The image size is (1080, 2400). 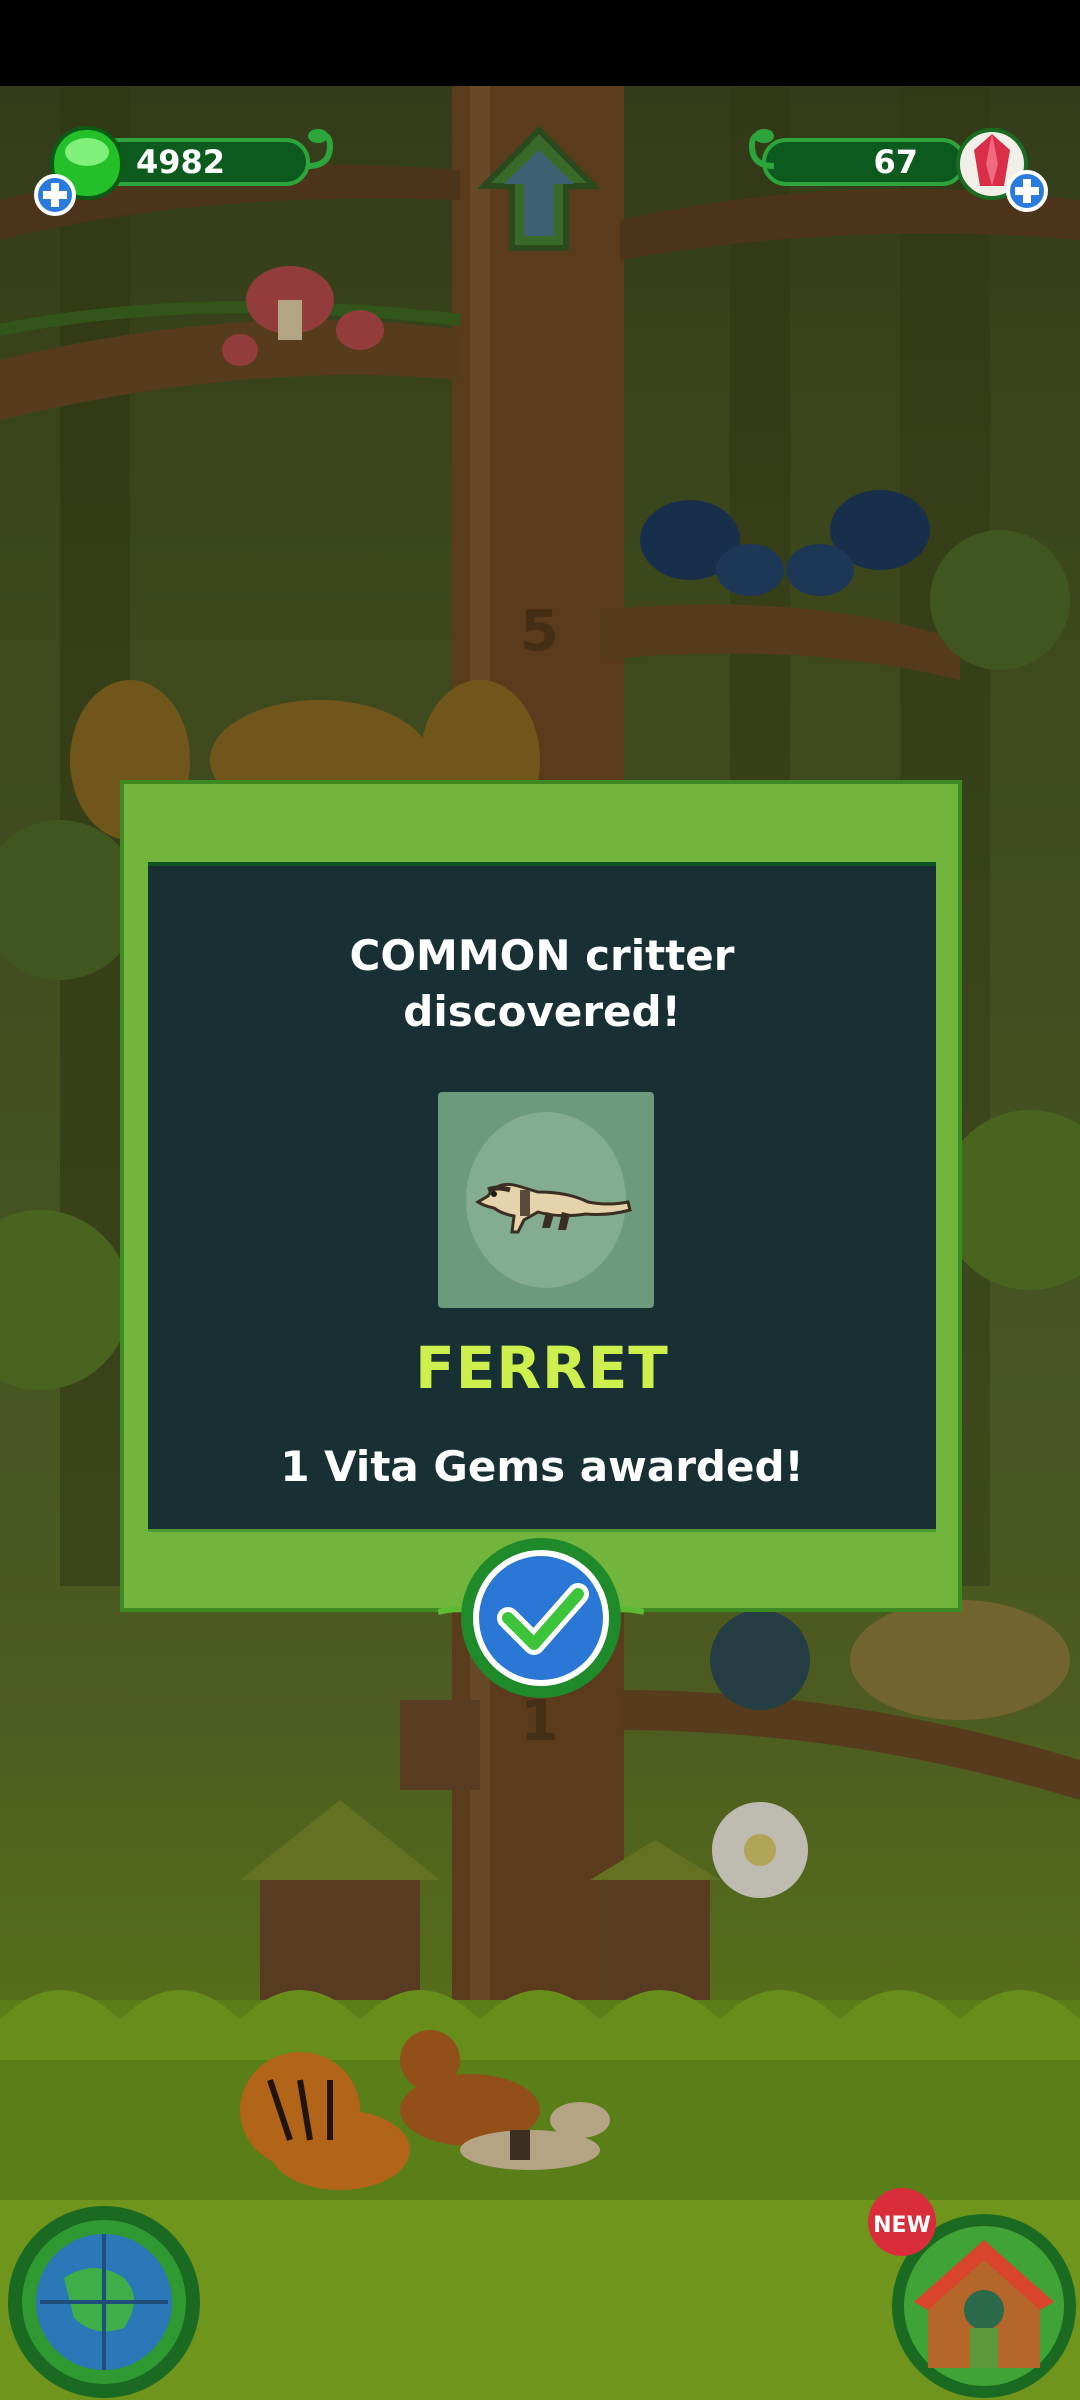 I want to click on title-line-1: COMMON critter, so click(x=542, y=955).